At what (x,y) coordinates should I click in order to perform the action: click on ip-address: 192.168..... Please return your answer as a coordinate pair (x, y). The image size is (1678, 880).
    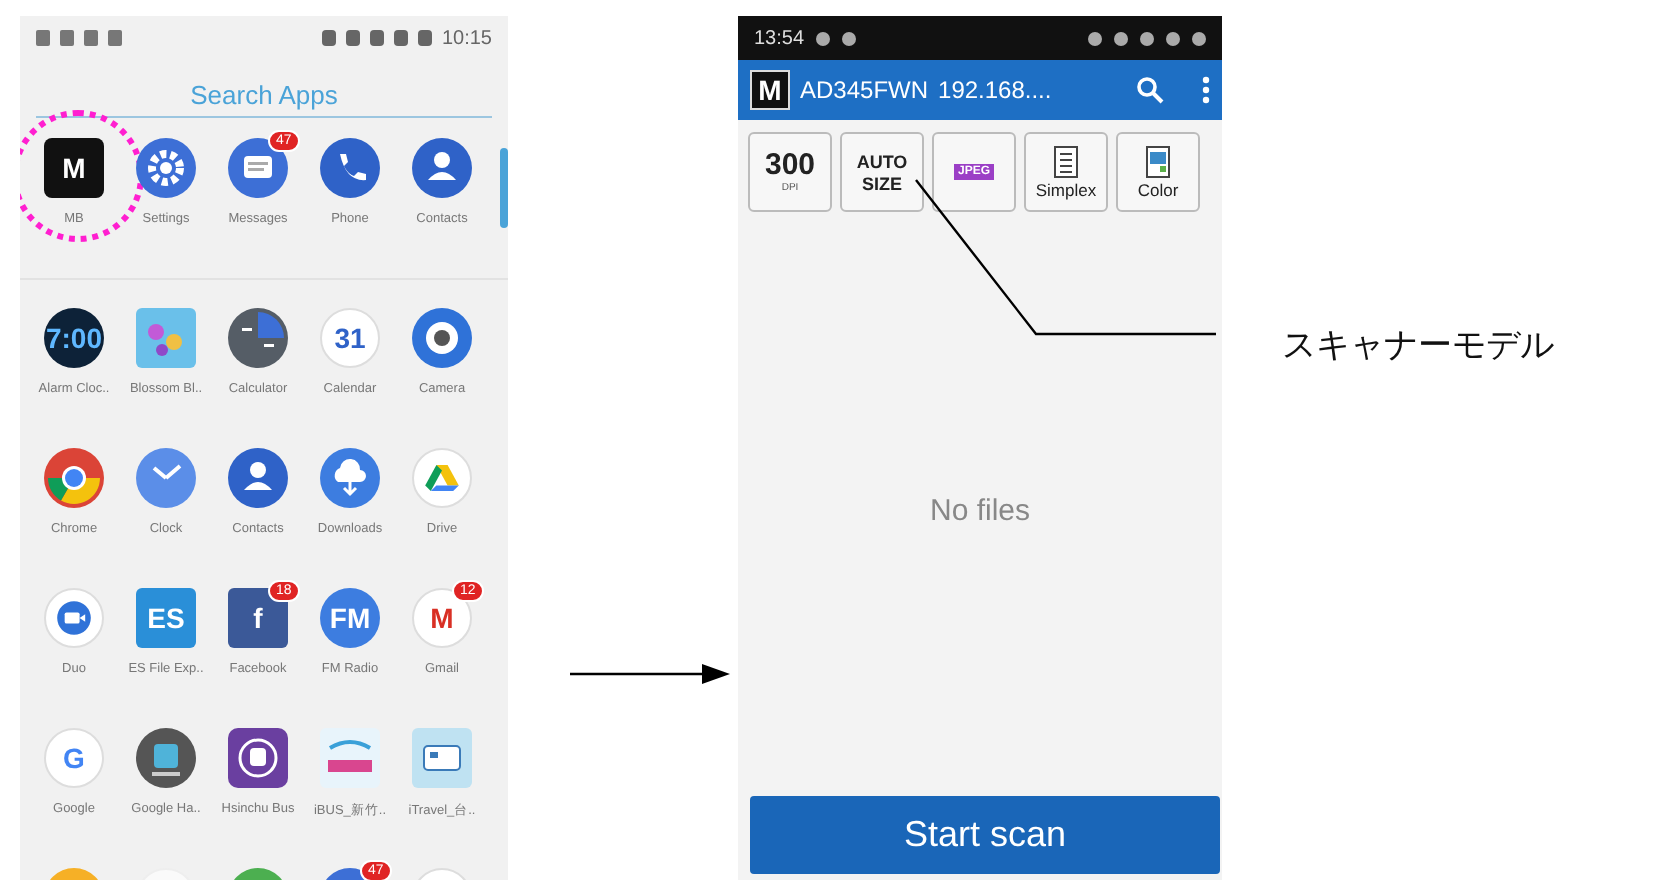
    Looking at the image, I should click on (995, 90).